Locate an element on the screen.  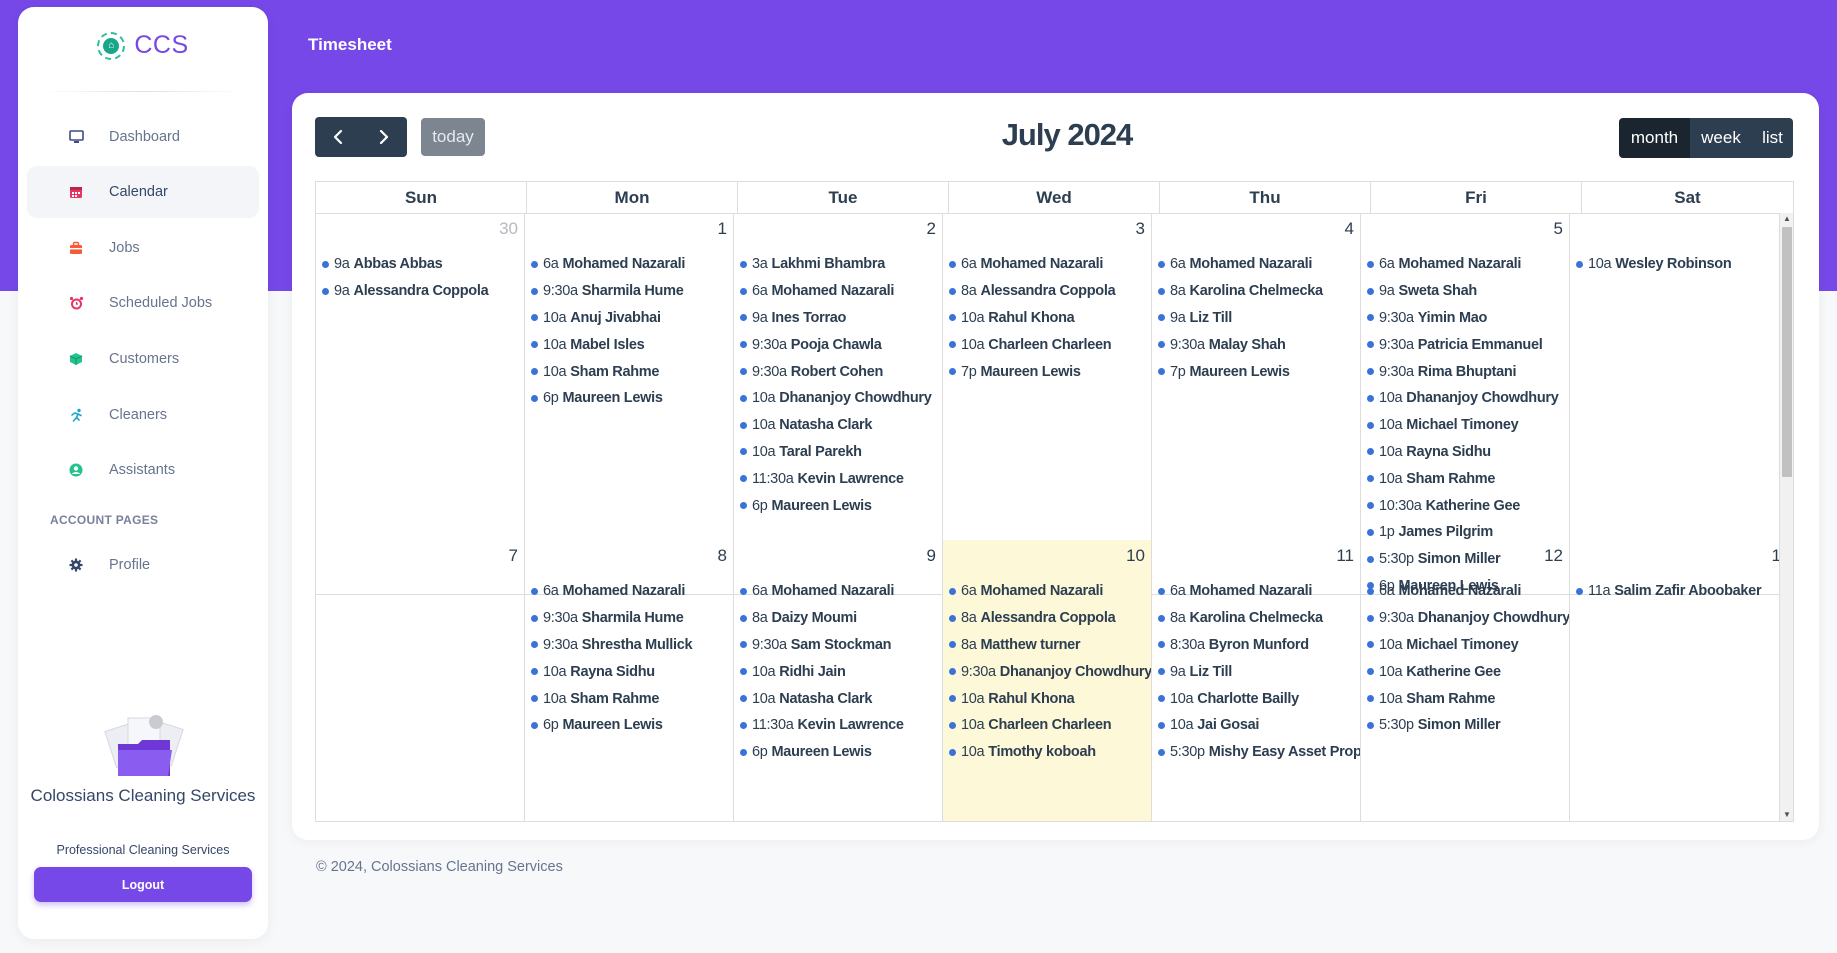
calendar-event: 5:30p Mishy Easy Asset Proper is located at coordinates (1259, 752).